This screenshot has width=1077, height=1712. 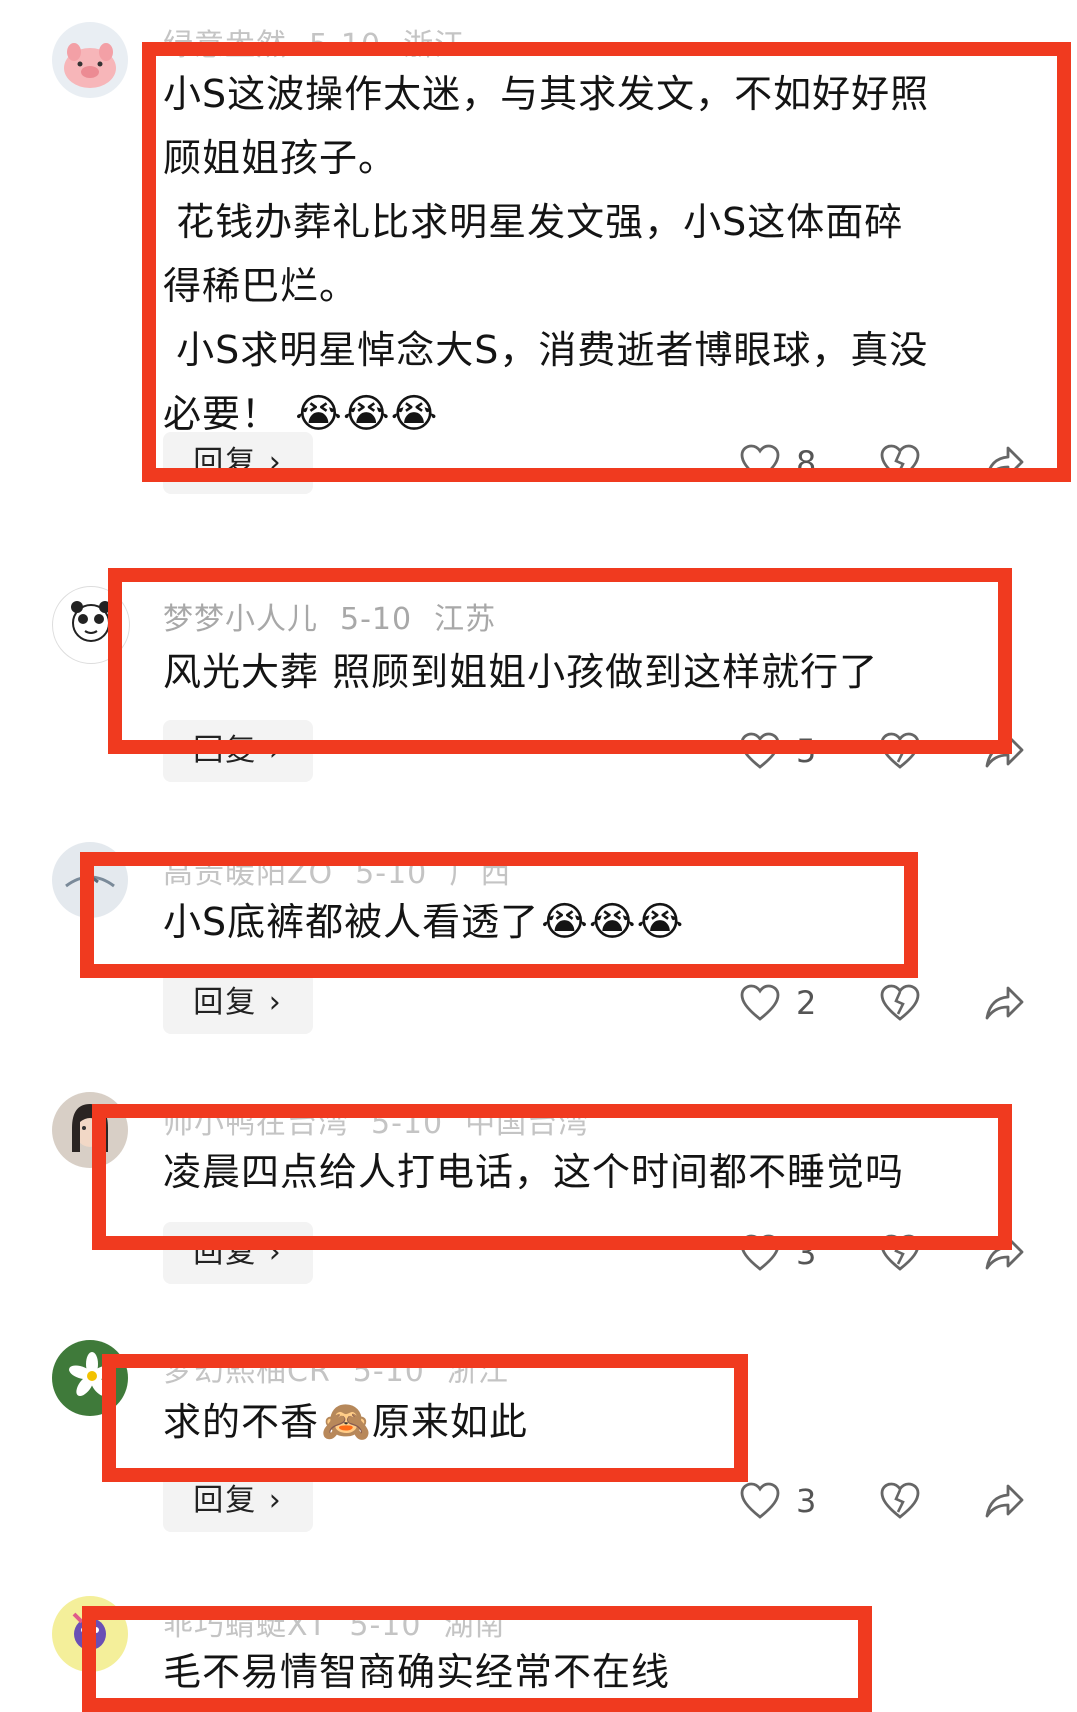 I want to click on comment-meta: 绿意盎然 5-10 浙江, so click(x=325, y=42).